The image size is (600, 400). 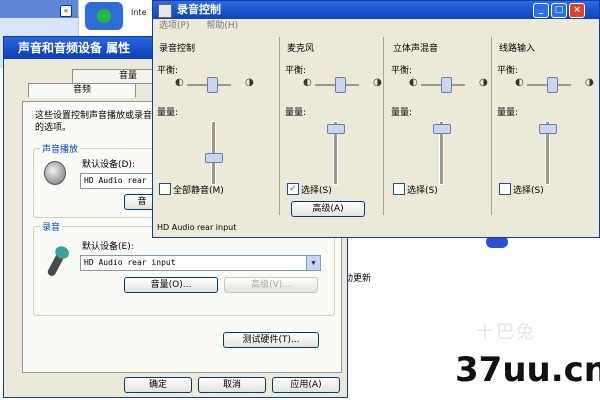 I want to click on collapse-button: «, so click(x=66, y=11).